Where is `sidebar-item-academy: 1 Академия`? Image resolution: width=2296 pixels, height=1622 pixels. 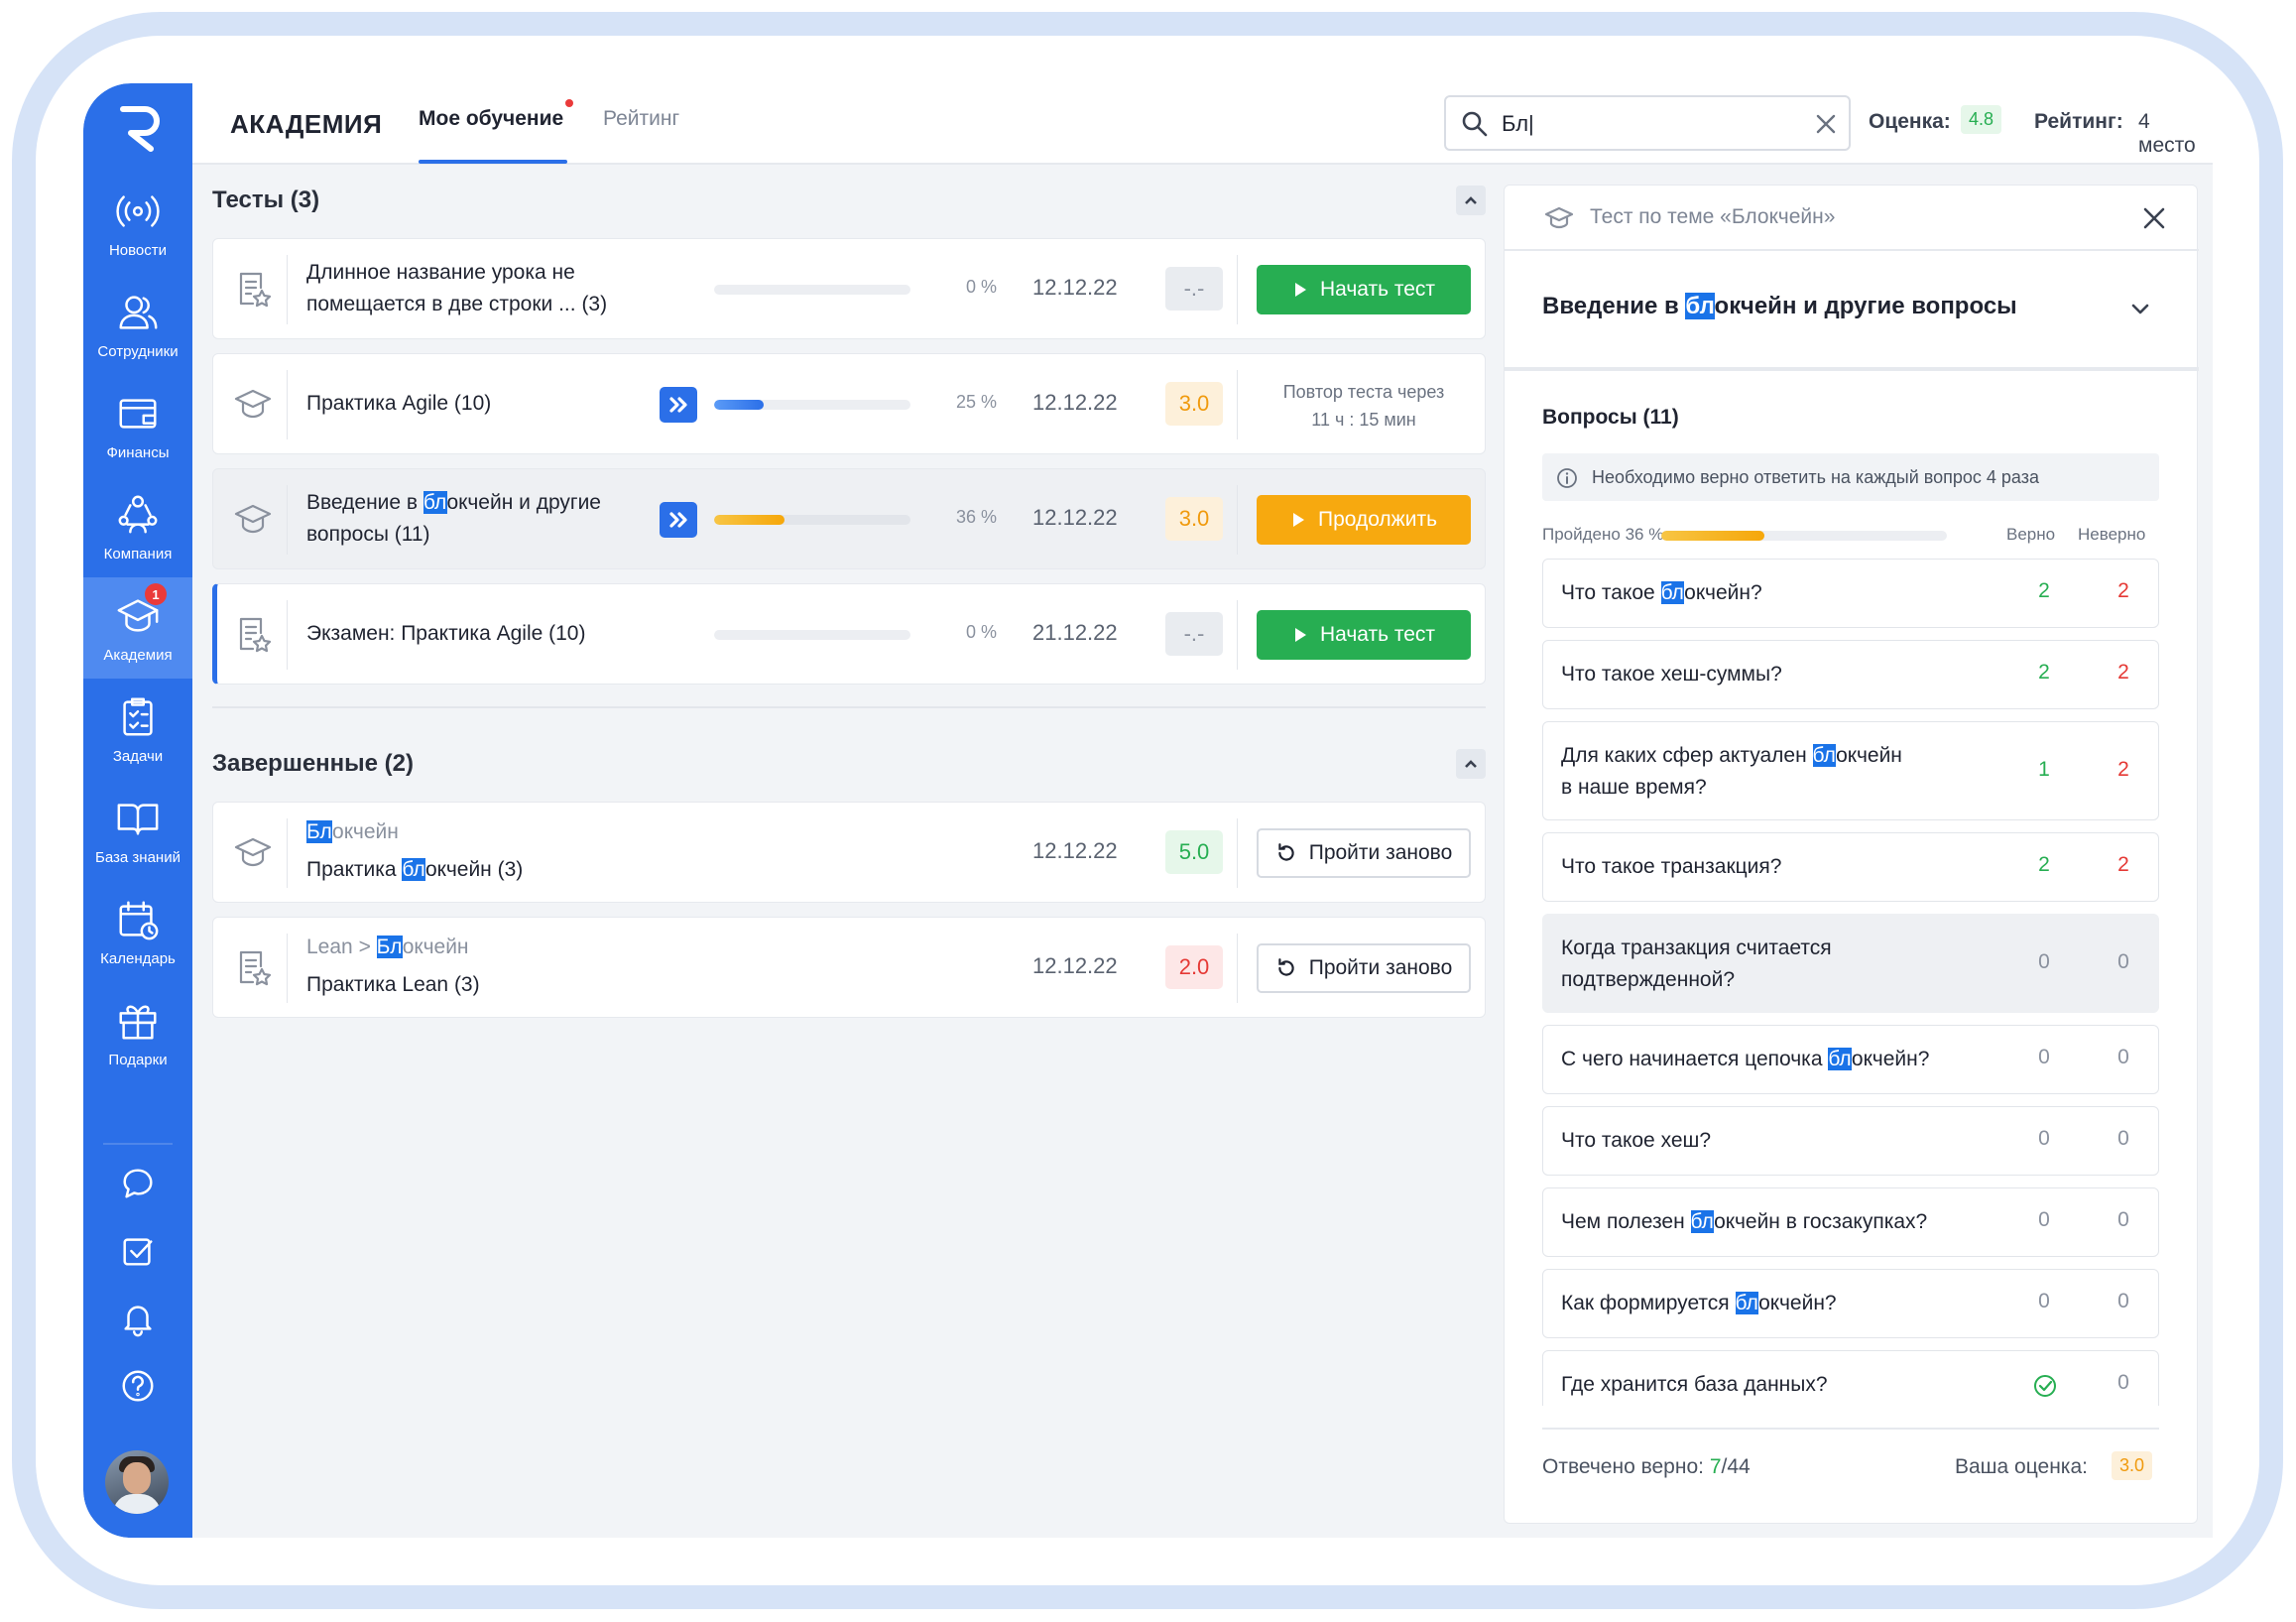 sidebar-item-academy: 1 Академия is located at coordinates (137, 628).